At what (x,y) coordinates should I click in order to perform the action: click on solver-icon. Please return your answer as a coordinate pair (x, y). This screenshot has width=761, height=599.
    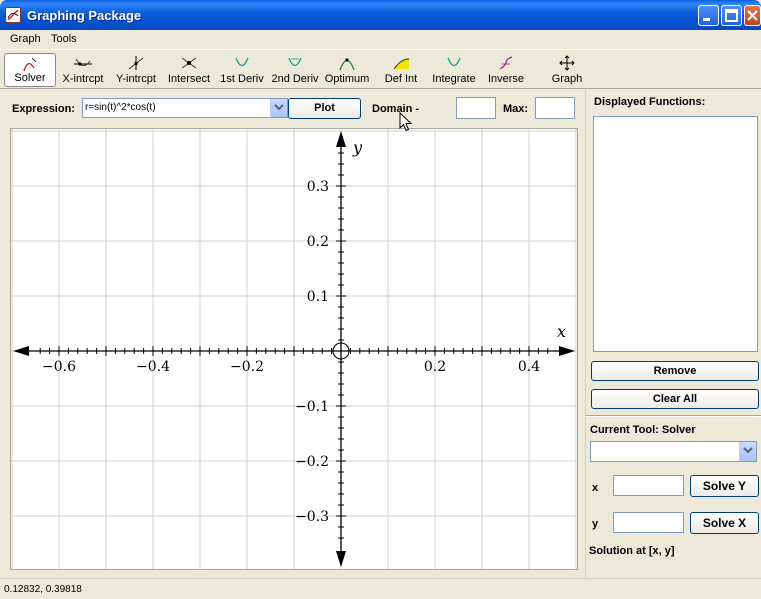
    Looking at the image, I should click on (30, 64).